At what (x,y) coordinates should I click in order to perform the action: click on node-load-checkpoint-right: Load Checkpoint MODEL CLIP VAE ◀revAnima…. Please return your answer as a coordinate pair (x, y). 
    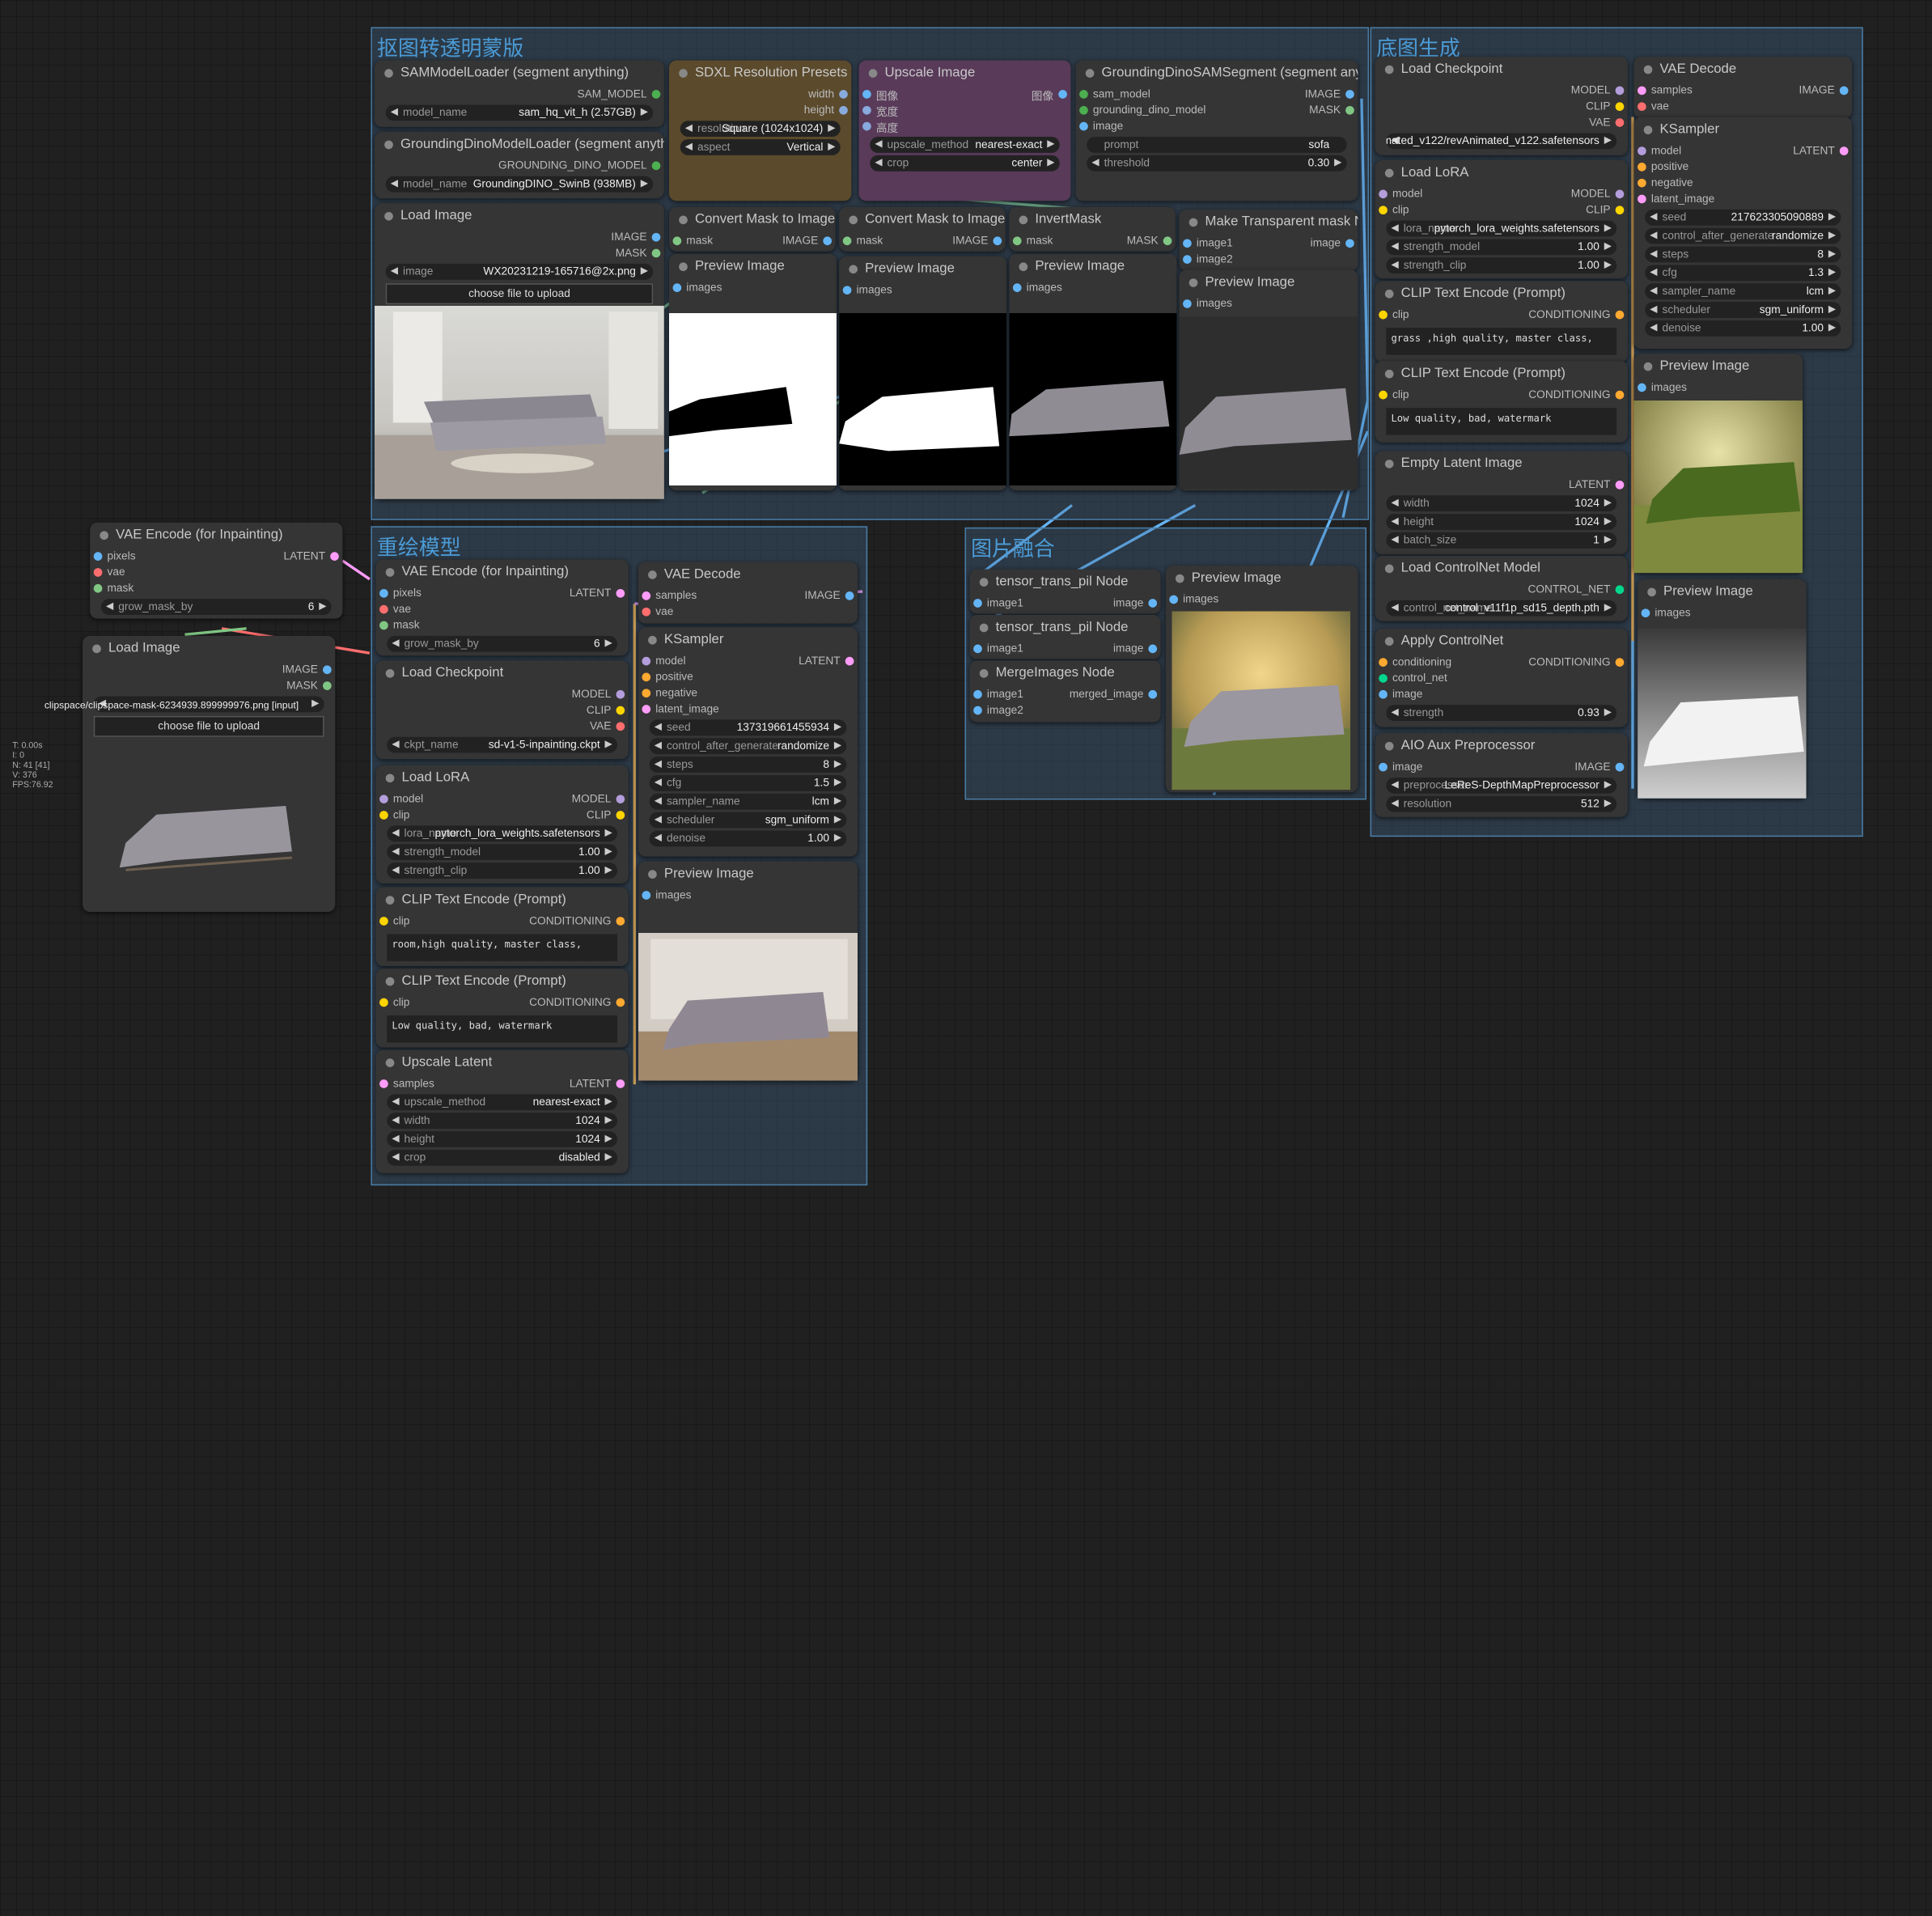
    Looking at the image, I should click on (1501, 106).